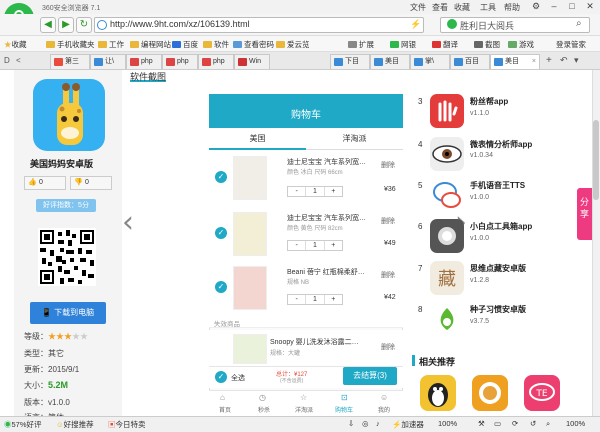 The width and height of the screenshot is (600, 432). What do you see at coordinates (150, 44) in the screenshot?
I see `bookmark-coding: 编程网站` at bounding box center [150, 44].